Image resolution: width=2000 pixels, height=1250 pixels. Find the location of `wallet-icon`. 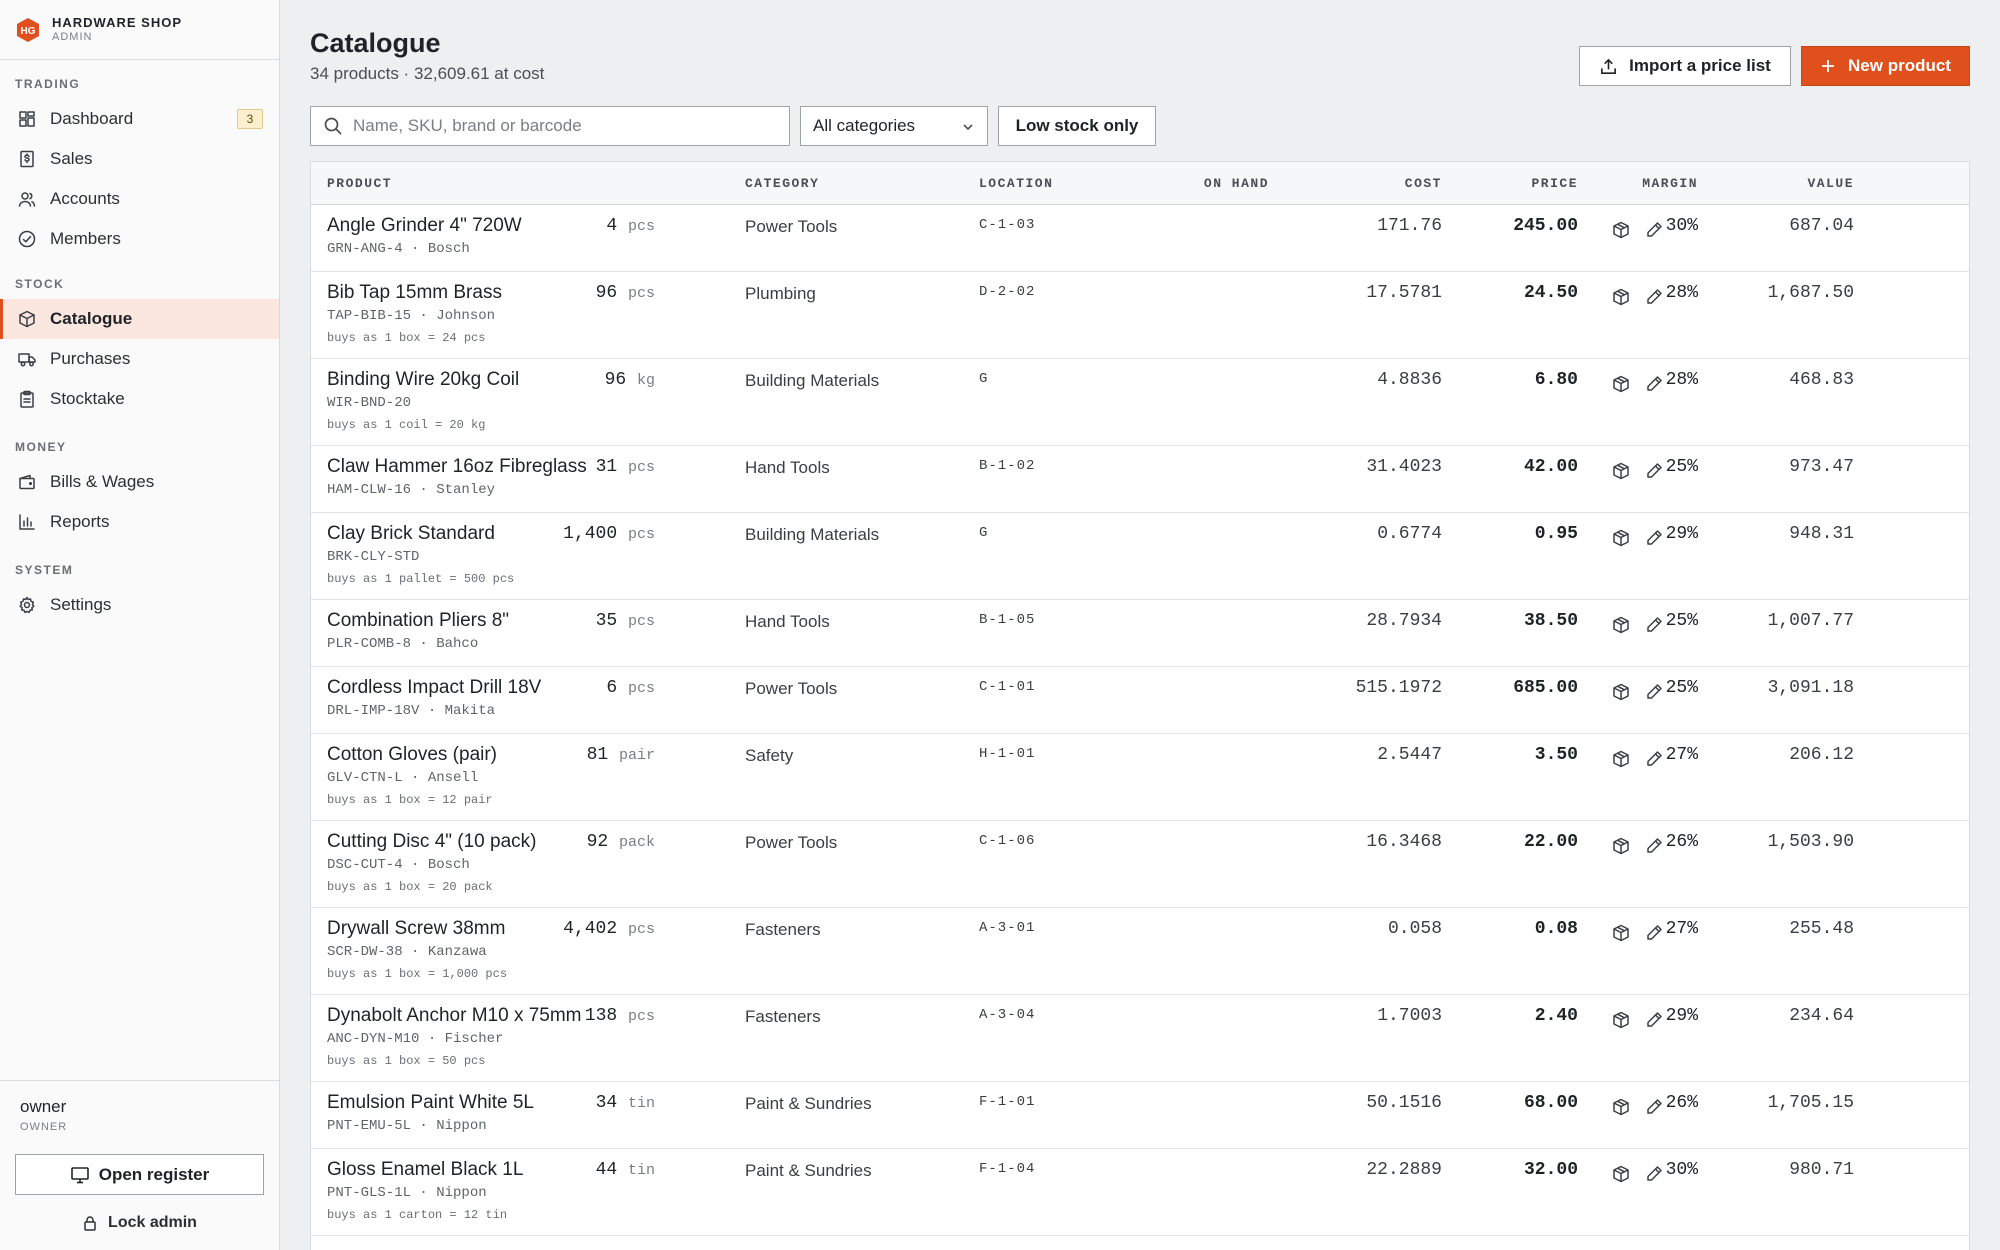

wallet-icon is located at coordinates (27, 482).